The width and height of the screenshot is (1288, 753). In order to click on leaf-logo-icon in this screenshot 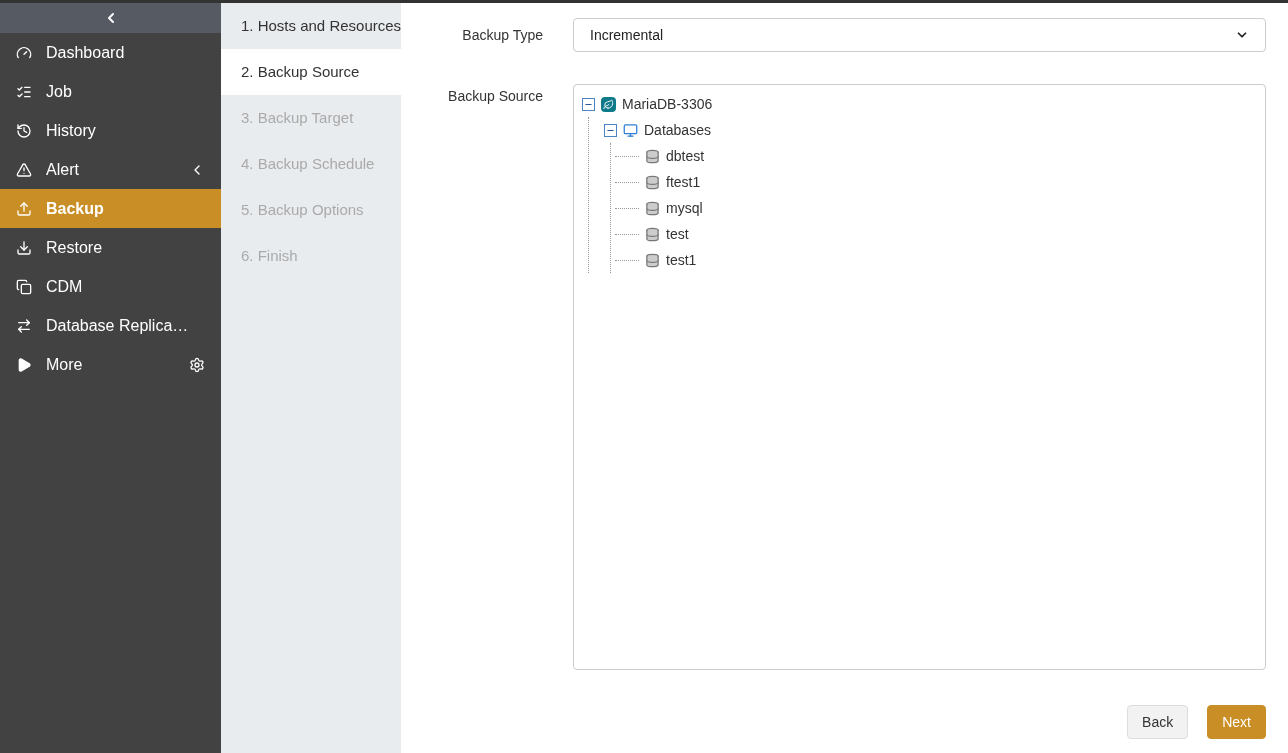, I will do `click(608, 104)`.